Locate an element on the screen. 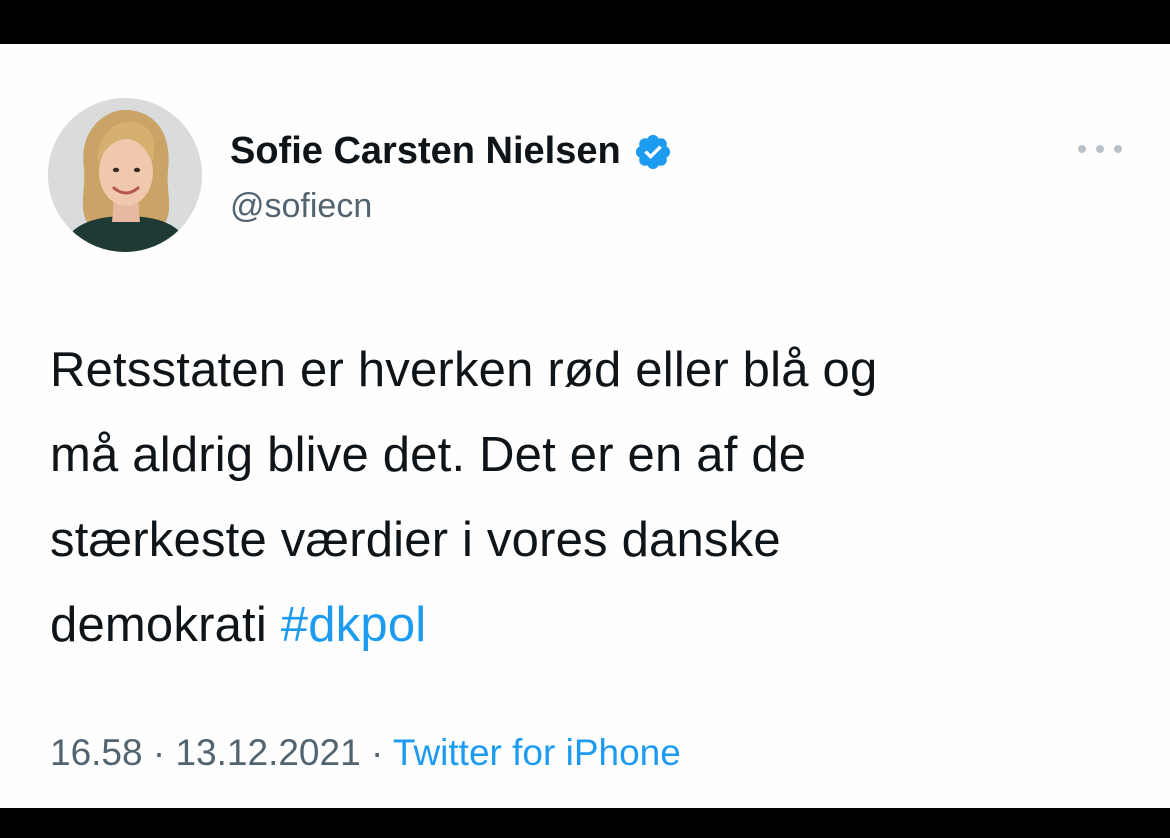 The width and height of the screenshot is (1170, 838). tweet-date: 13.12.2021 is located at coordinates (267, 752).